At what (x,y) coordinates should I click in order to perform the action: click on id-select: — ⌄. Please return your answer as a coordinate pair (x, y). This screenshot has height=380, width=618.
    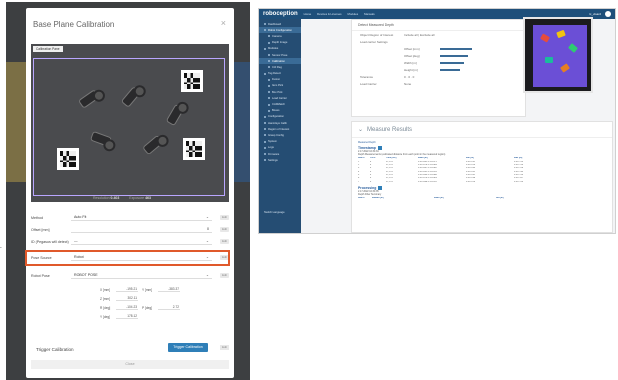
    Looking at the image, I should click on (141, 241).